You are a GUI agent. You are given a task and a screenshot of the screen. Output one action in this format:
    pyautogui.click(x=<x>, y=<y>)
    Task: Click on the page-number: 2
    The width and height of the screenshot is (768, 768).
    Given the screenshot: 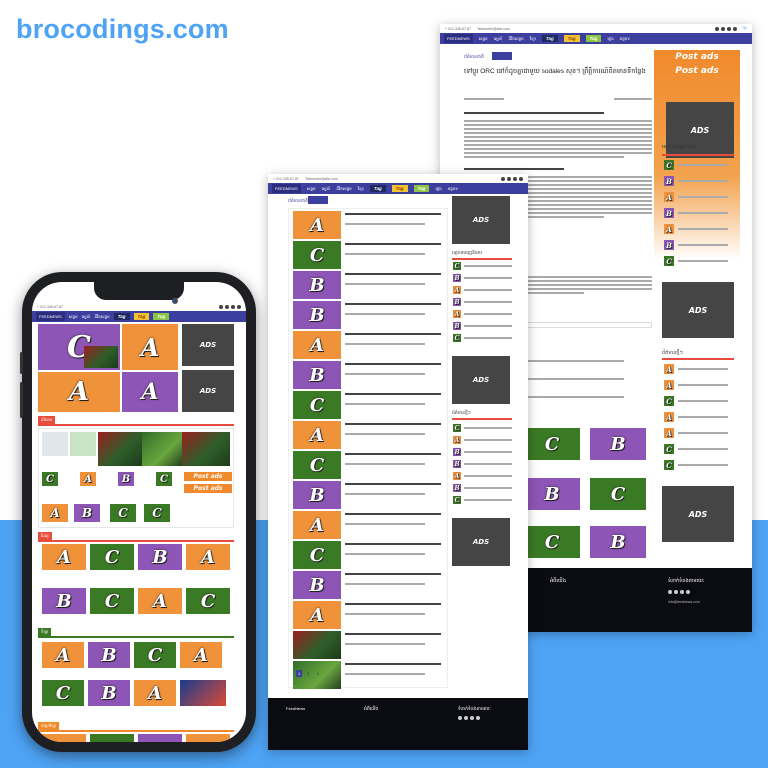 What is the action you would take?
    pyautogui.click(x=308, y=673)
    